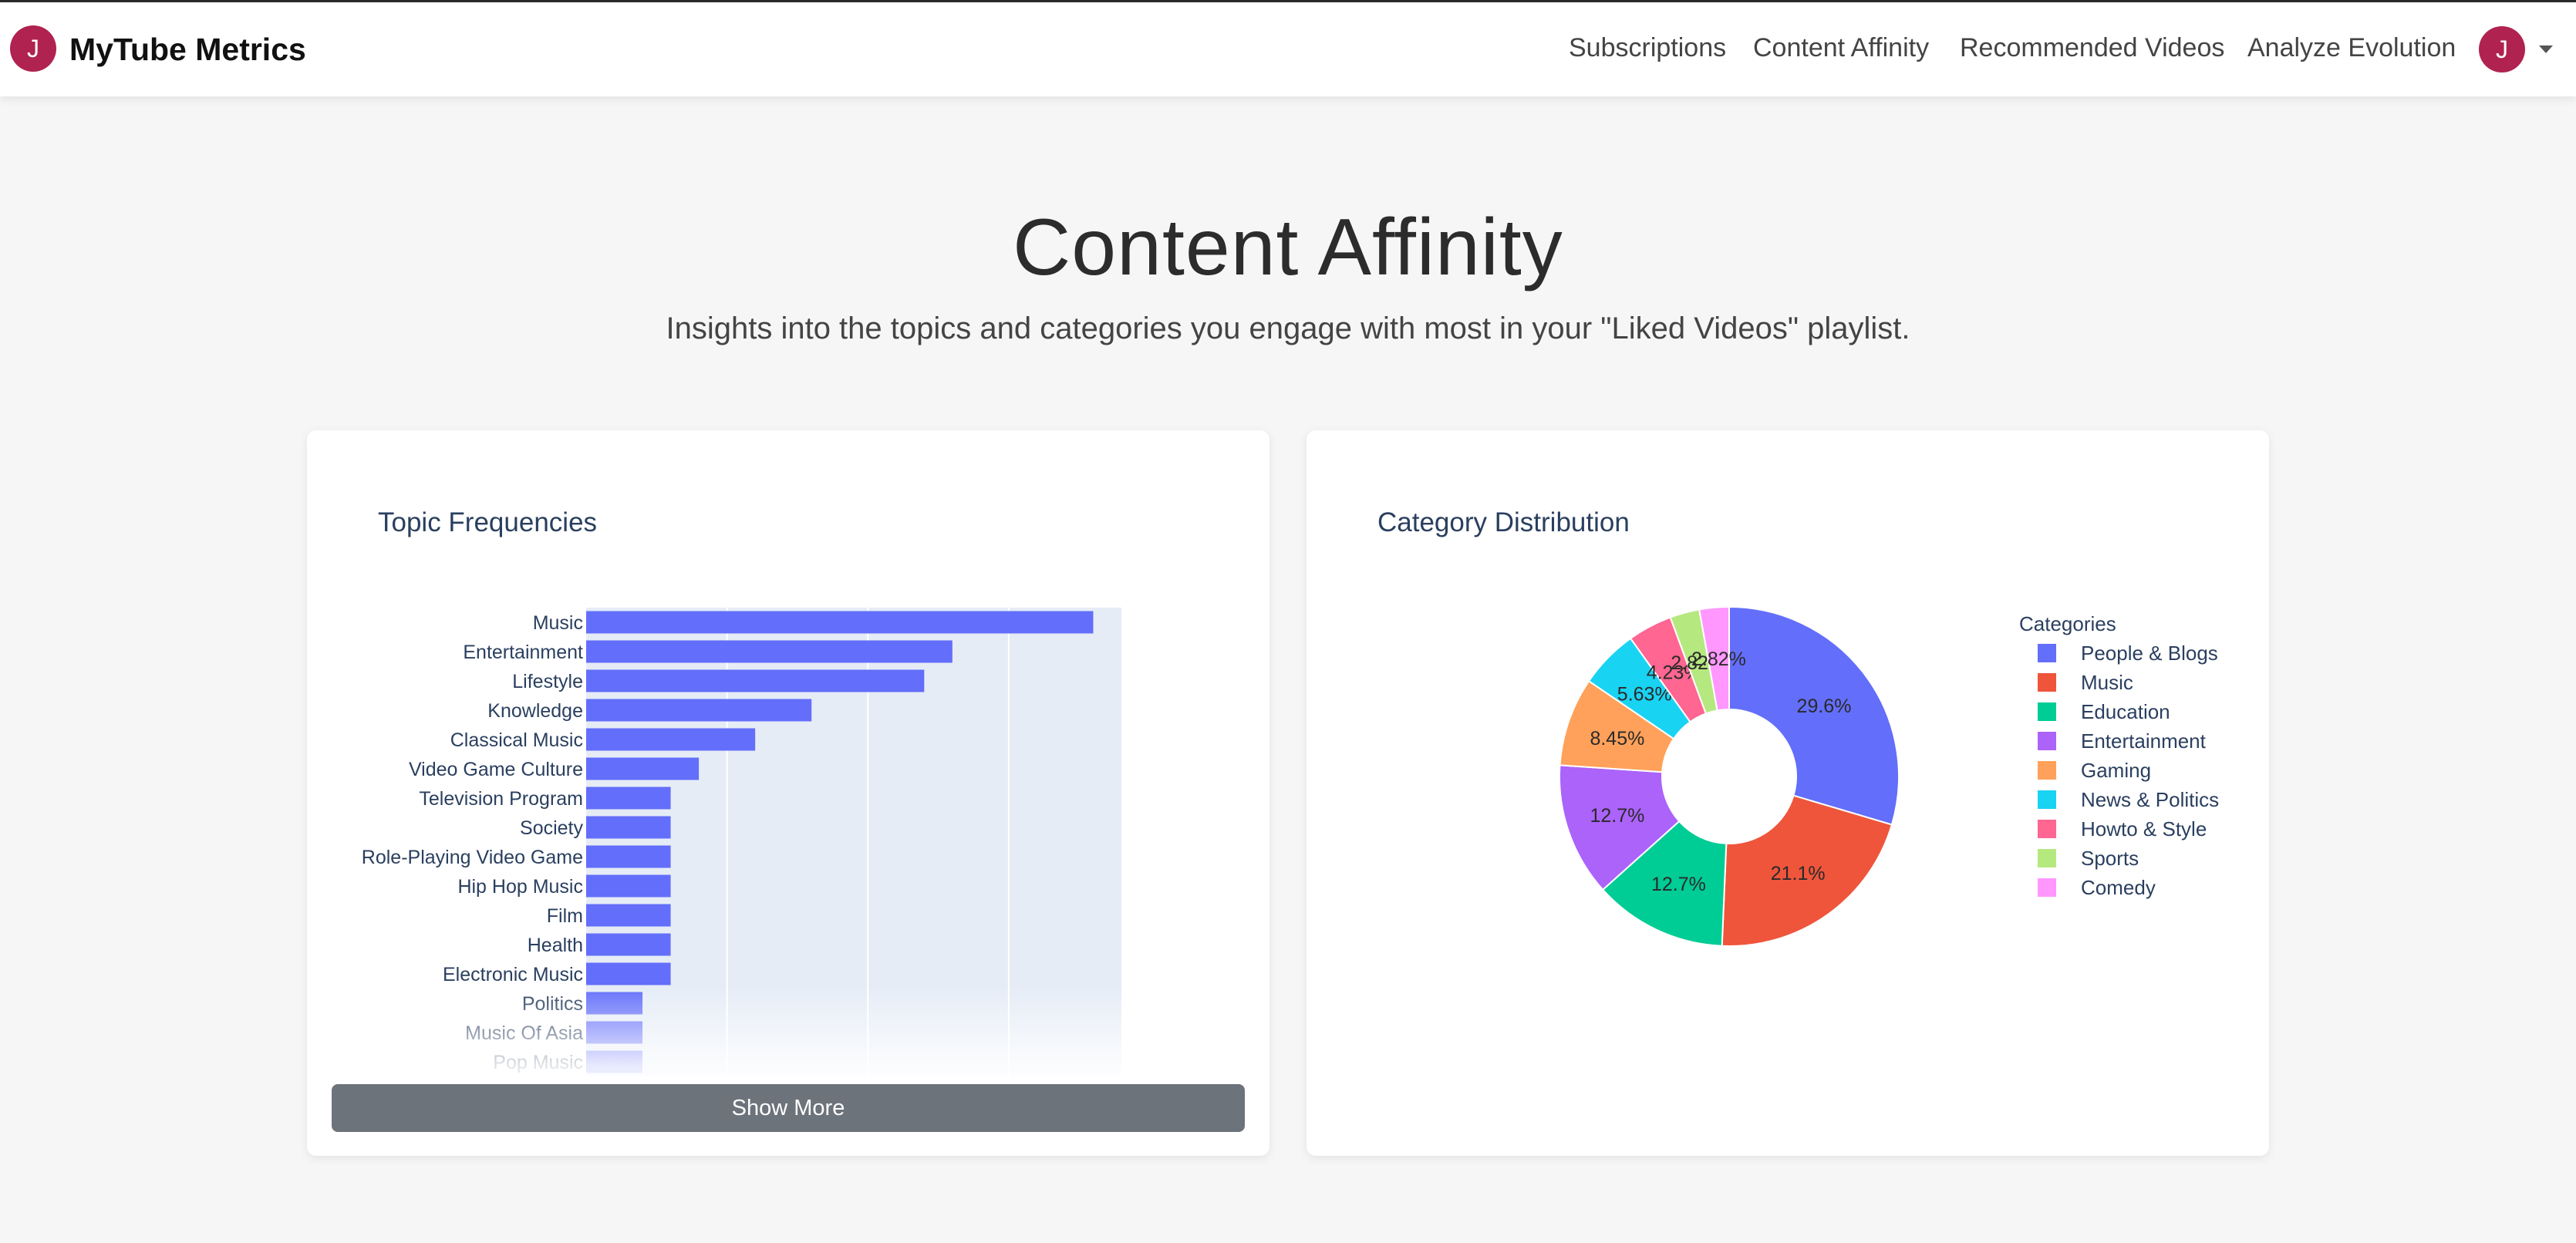  I want to click on legend-label: Sports, so click(2110, 858).